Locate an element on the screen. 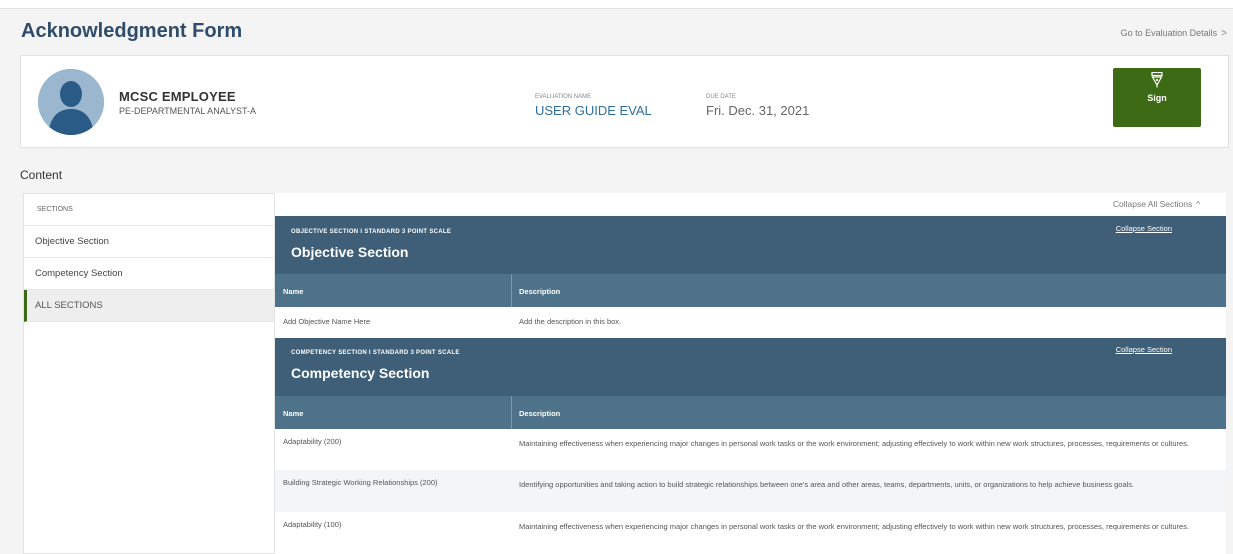  chevron-right-icon: > is located at coordinates (1224, 33).